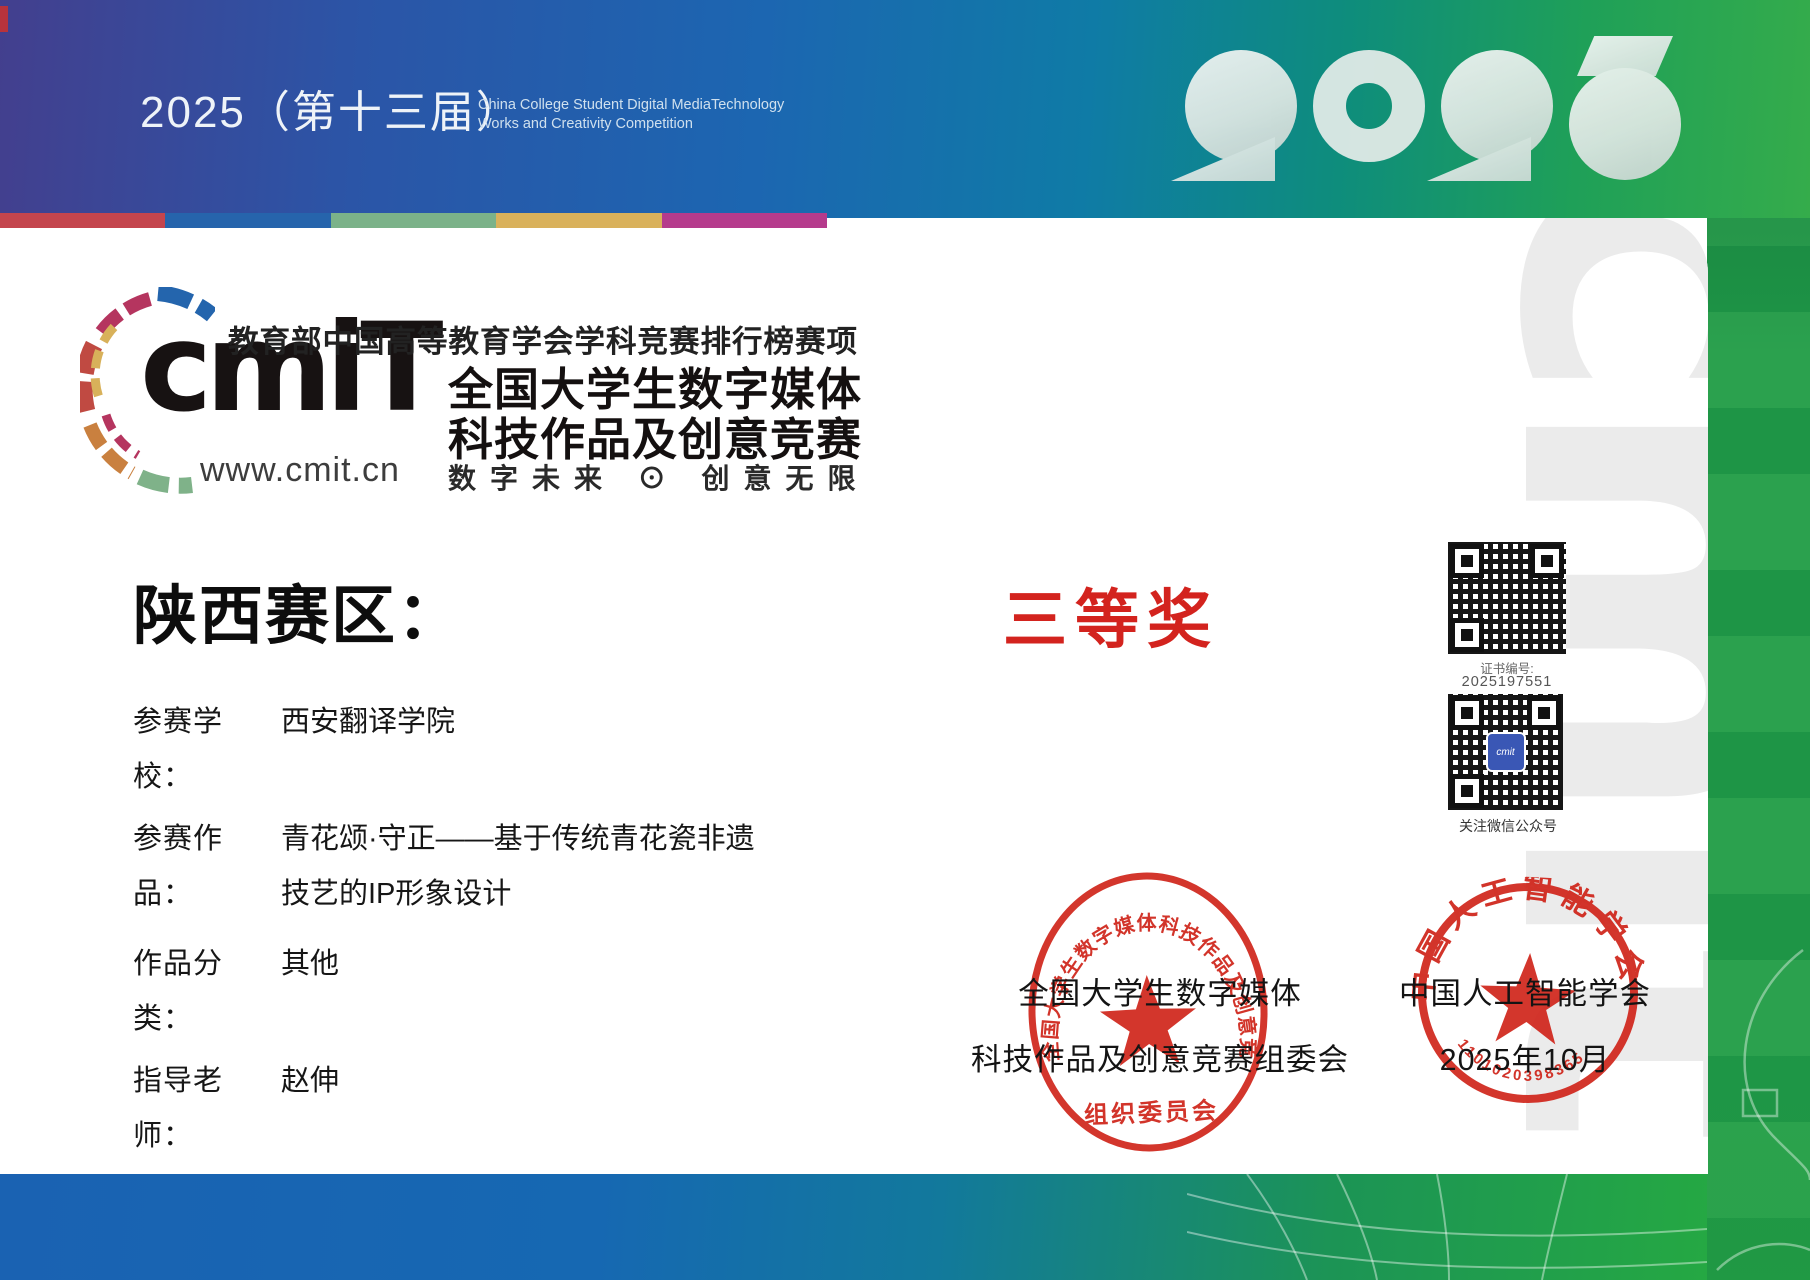 This screenshot has width=1810, height=1280. I want to click on right-green-panel, so click(1758, 715).